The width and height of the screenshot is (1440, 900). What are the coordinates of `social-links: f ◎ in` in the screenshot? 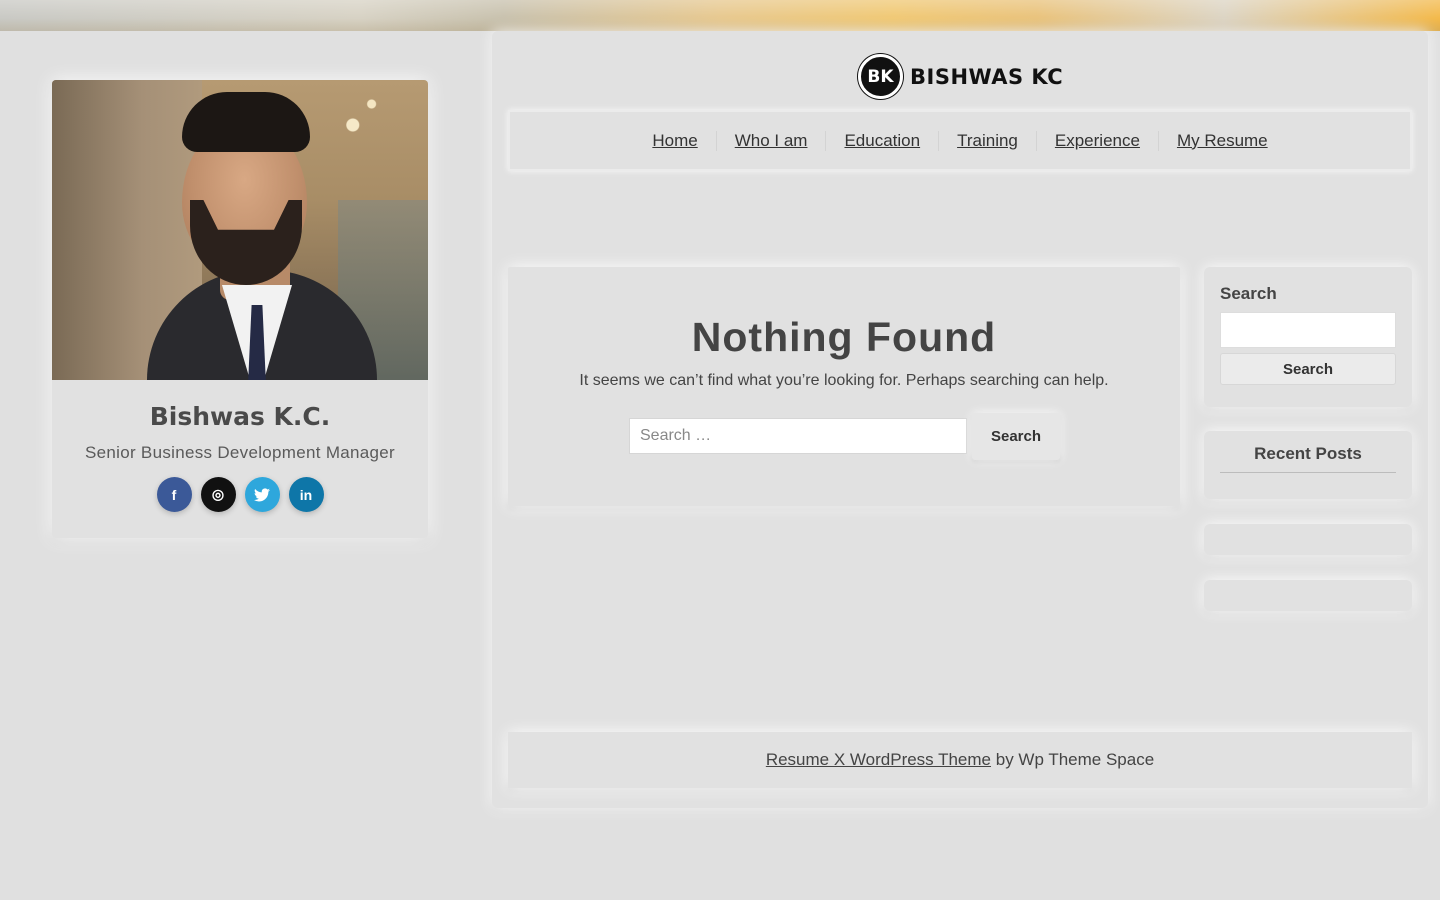 It's located at (240, 494).